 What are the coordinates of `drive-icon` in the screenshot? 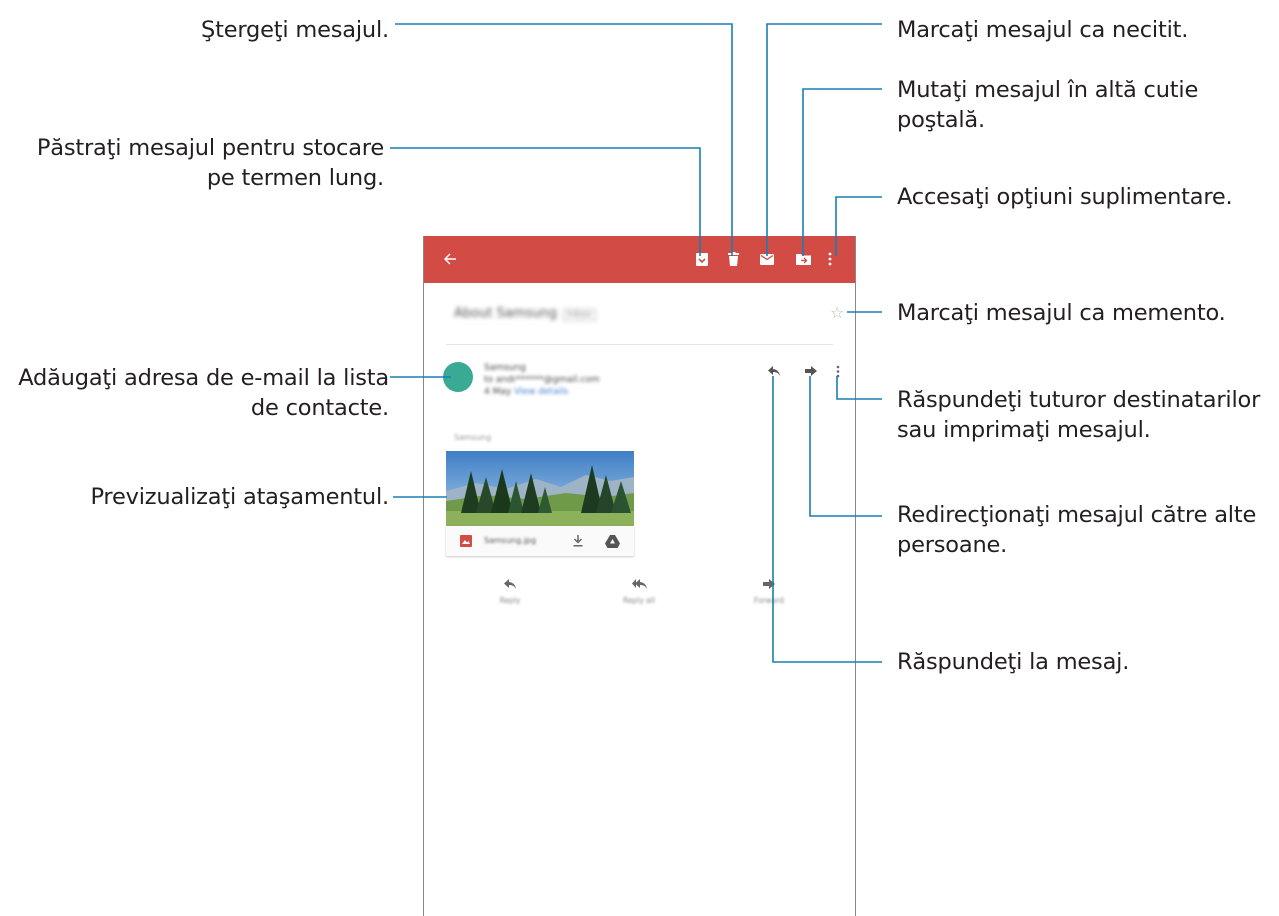 It's located at (612, 541).